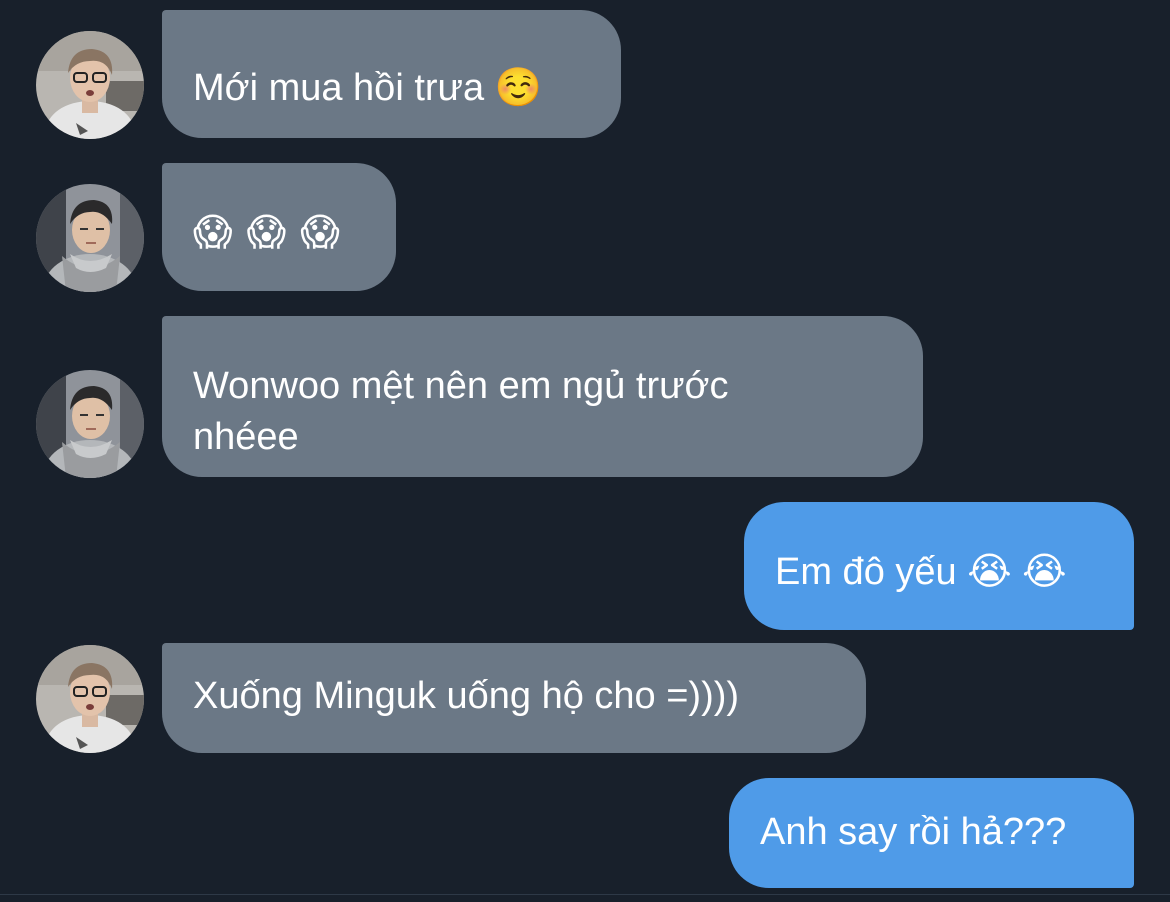 This screenshot has width=1170, height=902. I want to click on outgoing-message: Anh say rồi hả???, so click(931, 833).